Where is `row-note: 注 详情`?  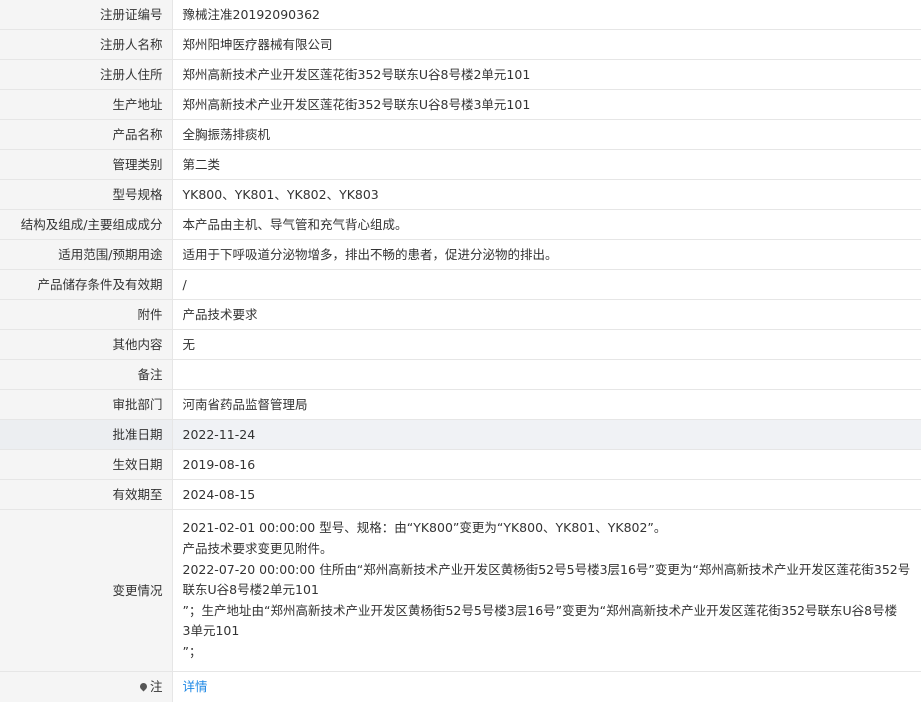 row-note: 注 详情 is located at coordinates (460, 687).